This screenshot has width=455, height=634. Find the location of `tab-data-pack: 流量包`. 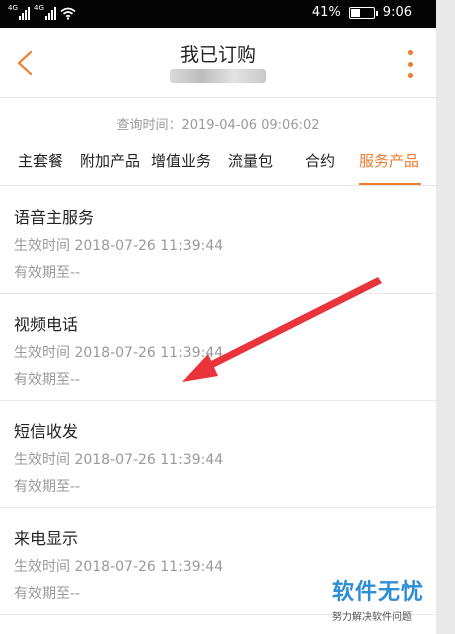

tab-data-pack: 流量包 is located at coordinates (250, 160).